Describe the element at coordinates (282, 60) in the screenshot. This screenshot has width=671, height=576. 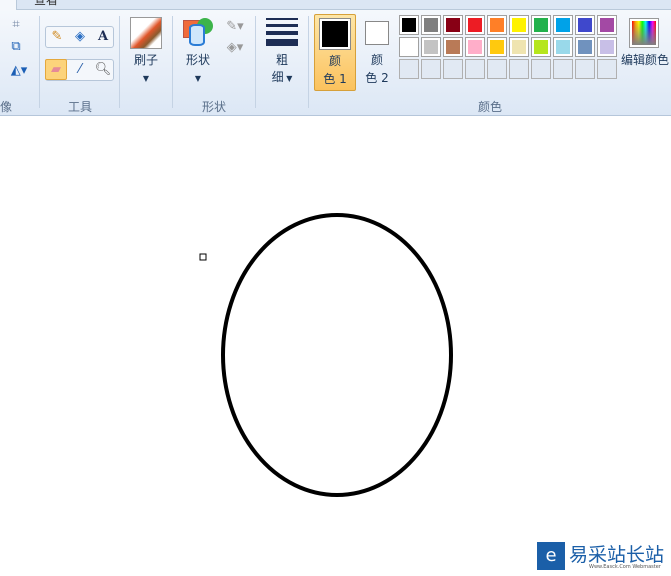
I see `size-button: 粗` at that location.